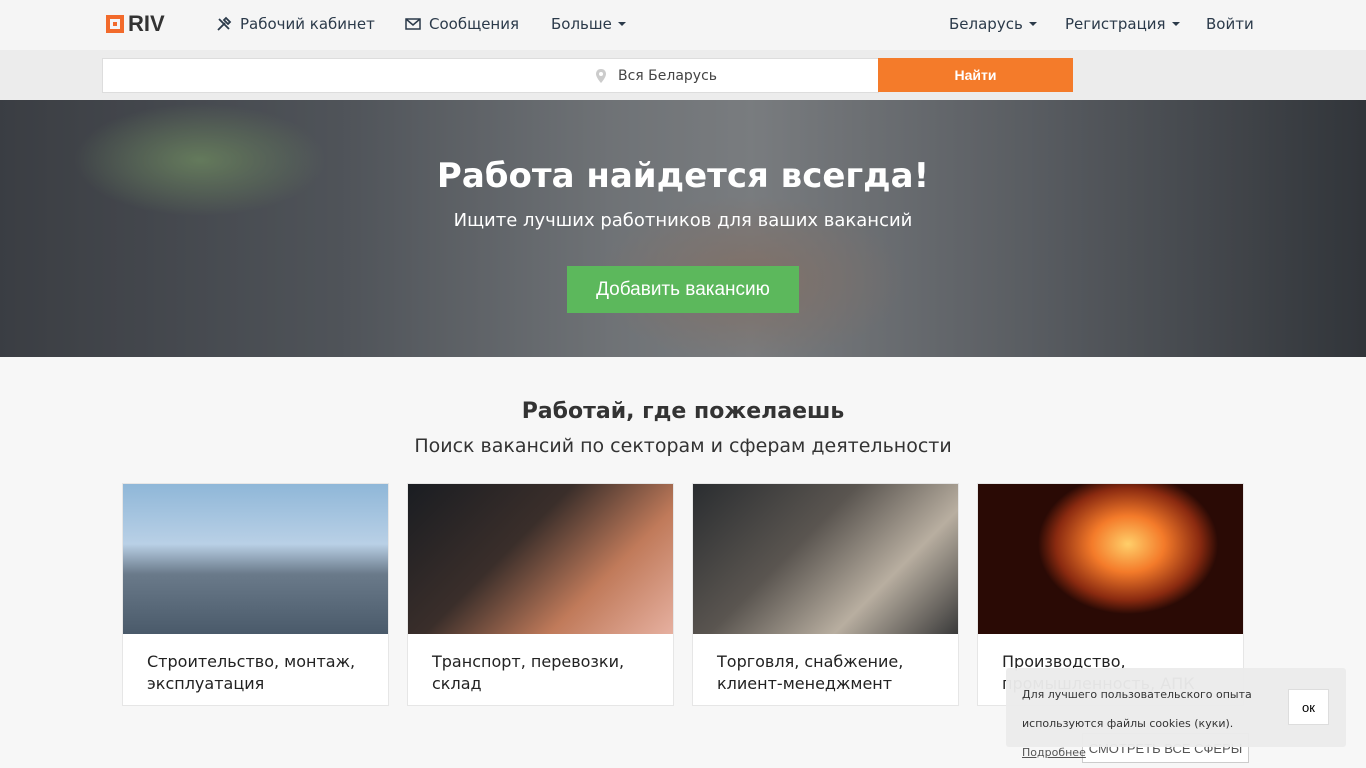 Image resolution: width=1366 pixels, height=768 pixels. I want to click on logo-icon, so click(115, 24).